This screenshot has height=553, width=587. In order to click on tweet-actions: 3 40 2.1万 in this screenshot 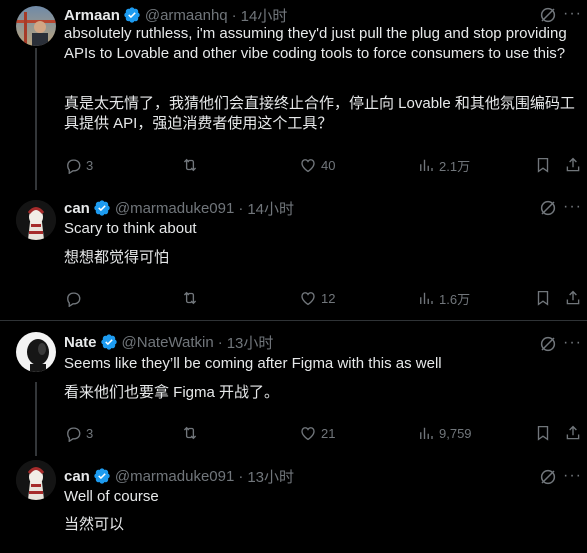, I will do `click(324, 165)`.